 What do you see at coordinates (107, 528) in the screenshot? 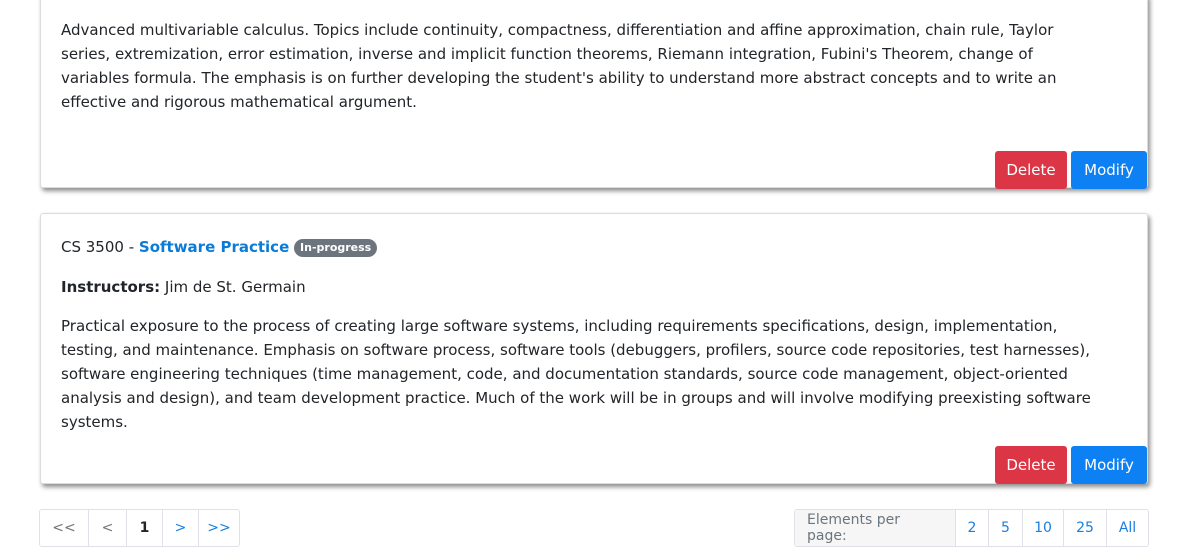
I see `prev-page-button: <` at bounding box center [107, 528].